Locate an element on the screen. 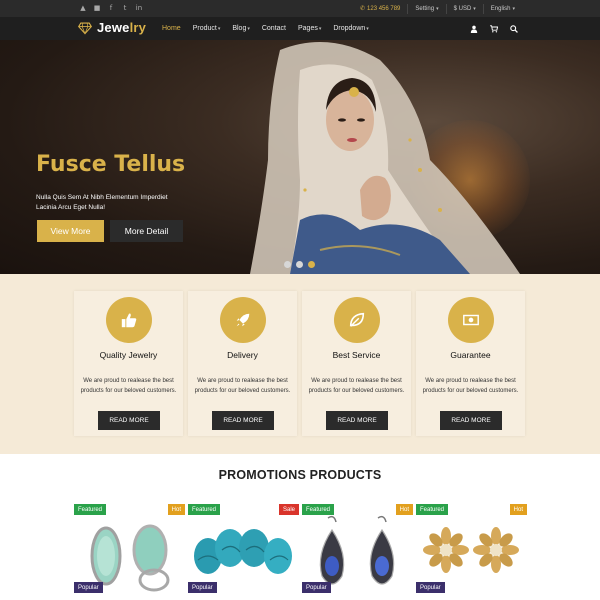  social-links: ▲ ■ f t in is located at coordinates (111, 8).